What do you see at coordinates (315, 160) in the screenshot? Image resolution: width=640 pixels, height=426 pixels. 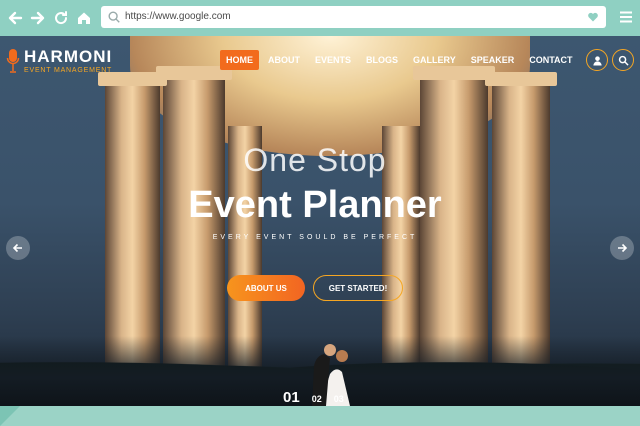 I see `hero-headline-line1: One Stop` at bounding box center [315, 160].